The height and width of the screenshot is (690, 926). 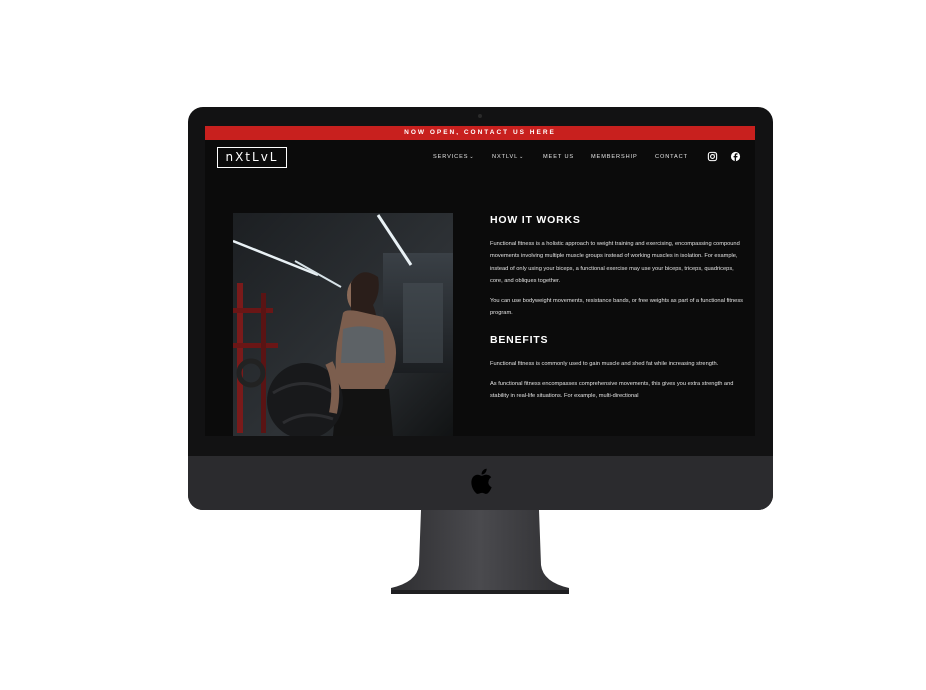 I want to click on how-it-works-heading: HOW IT WORKS, so click(x=535, y=220).